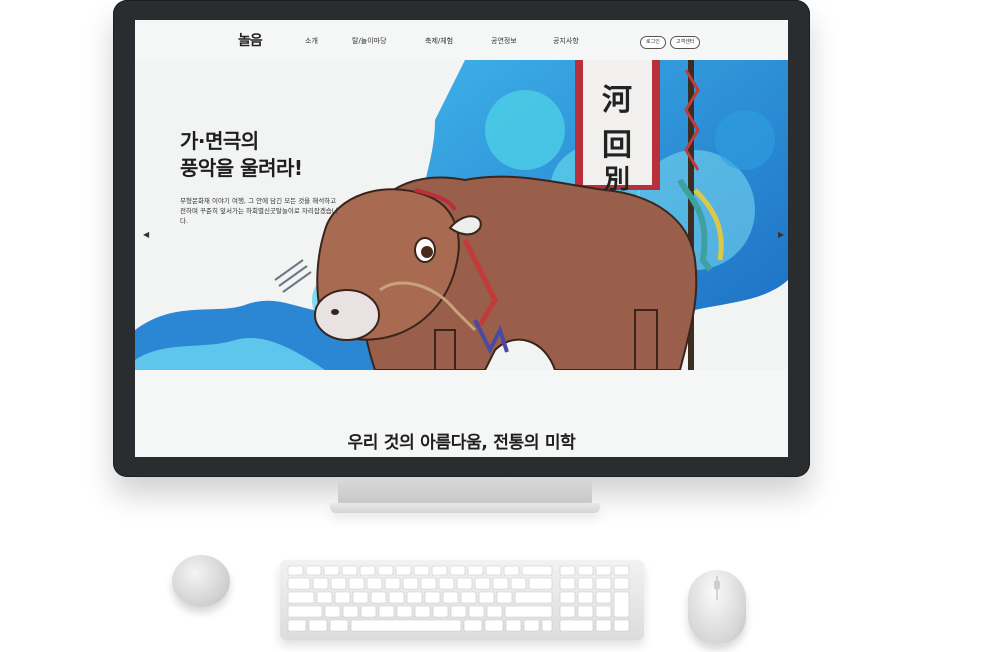 This screenshot has height=652, width=1000. I want to click on nav-item-intro: 소개, so click(311, 41).